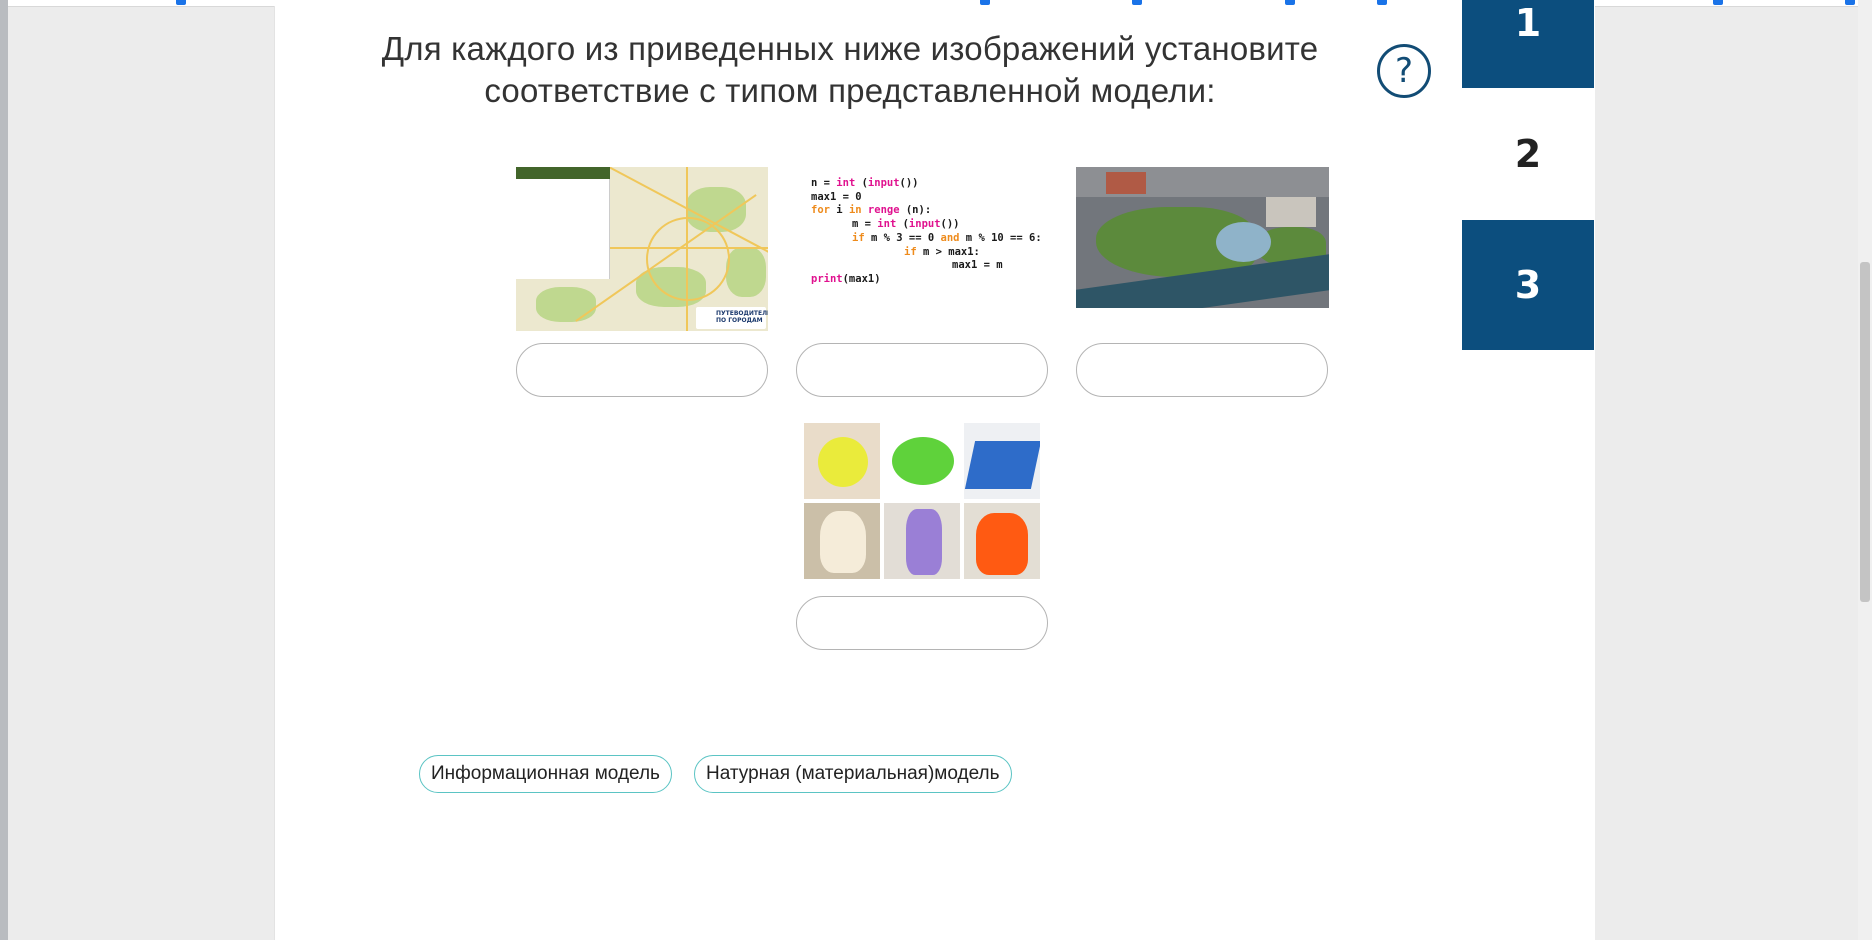 The height and width of the screenshot is (940, 1872). I want to click on scrollbar-thumb, so click(1865, 432).